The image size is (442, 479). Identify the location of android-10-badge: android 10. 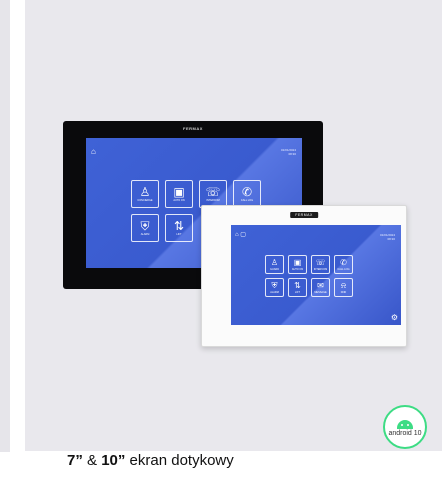
(405, 427).